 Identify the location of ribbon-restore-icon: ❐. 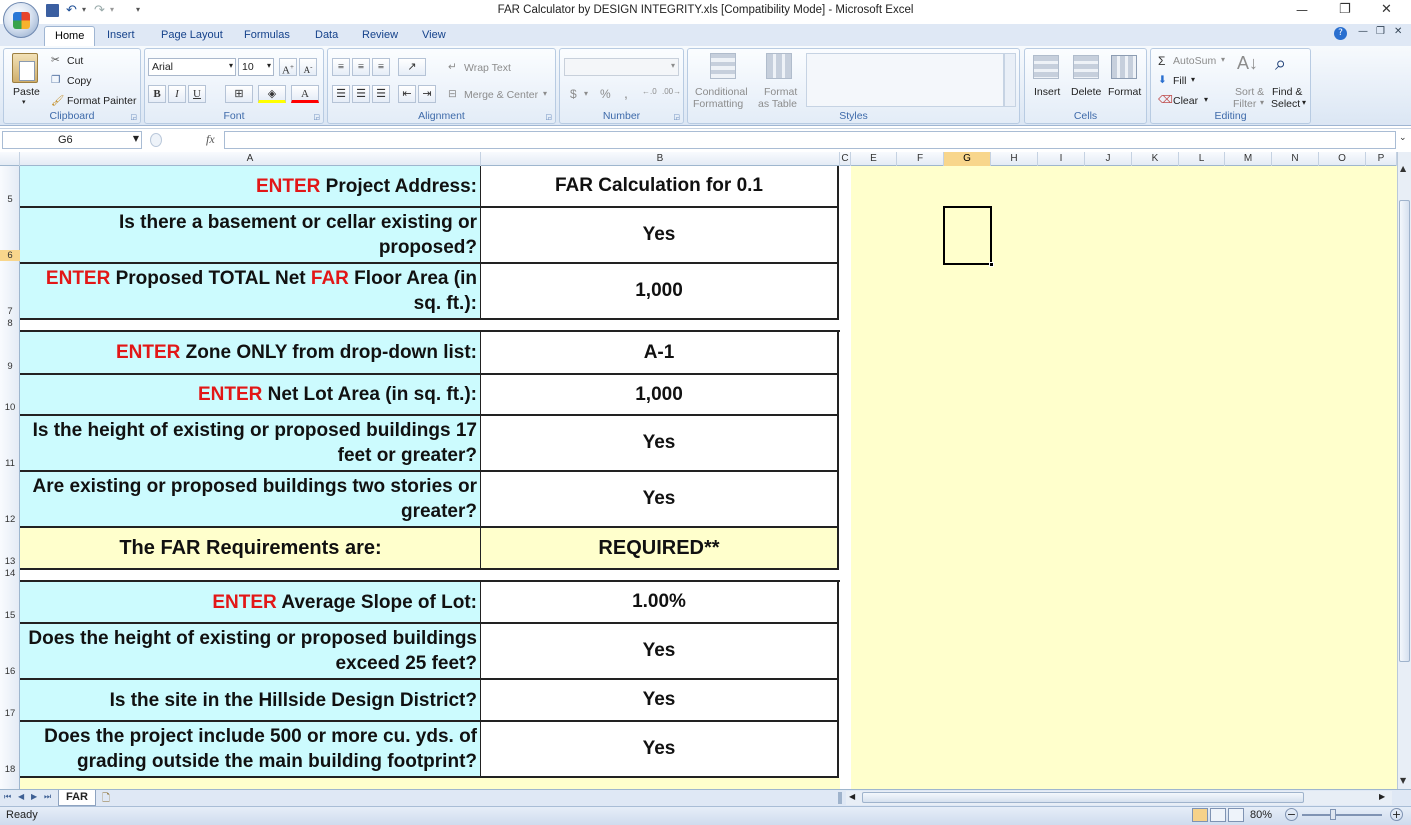
(1380, 31).